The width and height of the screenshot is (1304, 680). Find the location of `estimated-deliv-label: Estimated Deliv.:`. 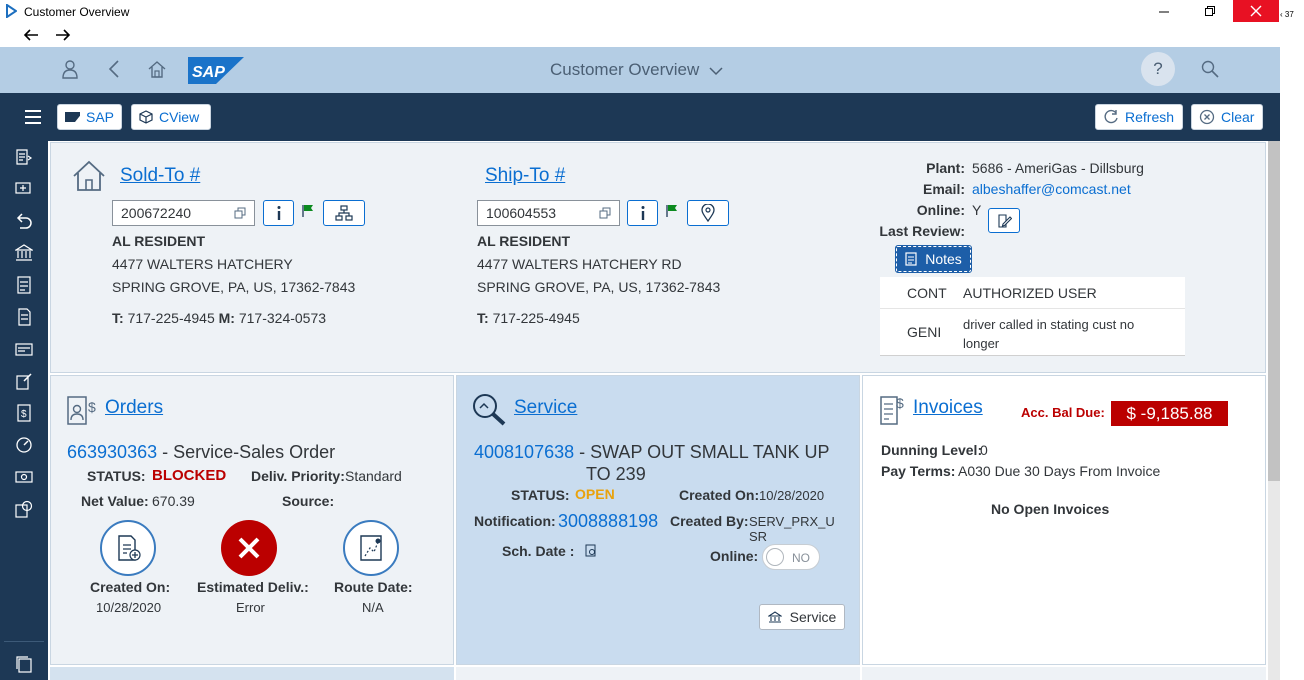

estimated-deliv-label: Estimated Deliv.: is located at coordinates (253, 587).